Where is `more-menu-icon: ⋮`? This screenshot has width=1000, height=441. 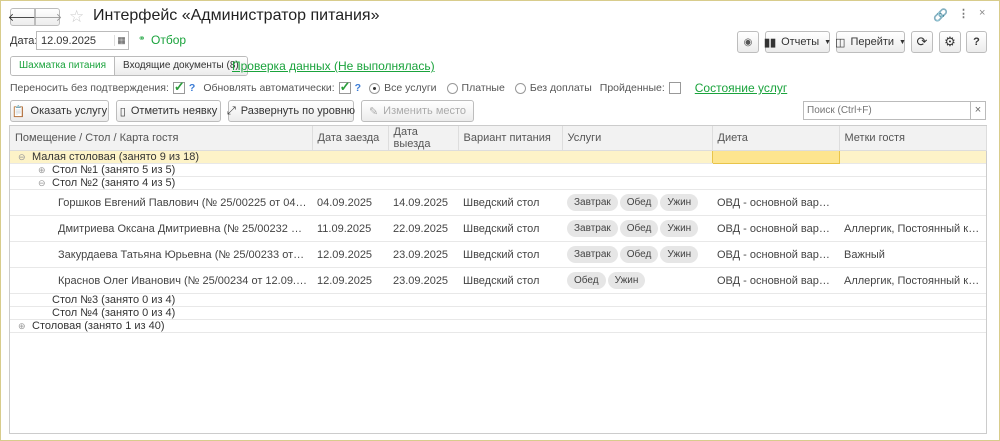
more-menu-icon: ⋮ is located at coordinates (963, 13).